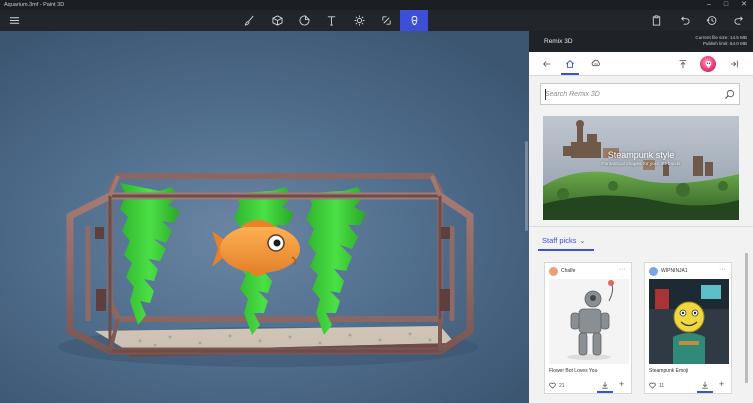  I want to click on text-caret, so click(545, 94).